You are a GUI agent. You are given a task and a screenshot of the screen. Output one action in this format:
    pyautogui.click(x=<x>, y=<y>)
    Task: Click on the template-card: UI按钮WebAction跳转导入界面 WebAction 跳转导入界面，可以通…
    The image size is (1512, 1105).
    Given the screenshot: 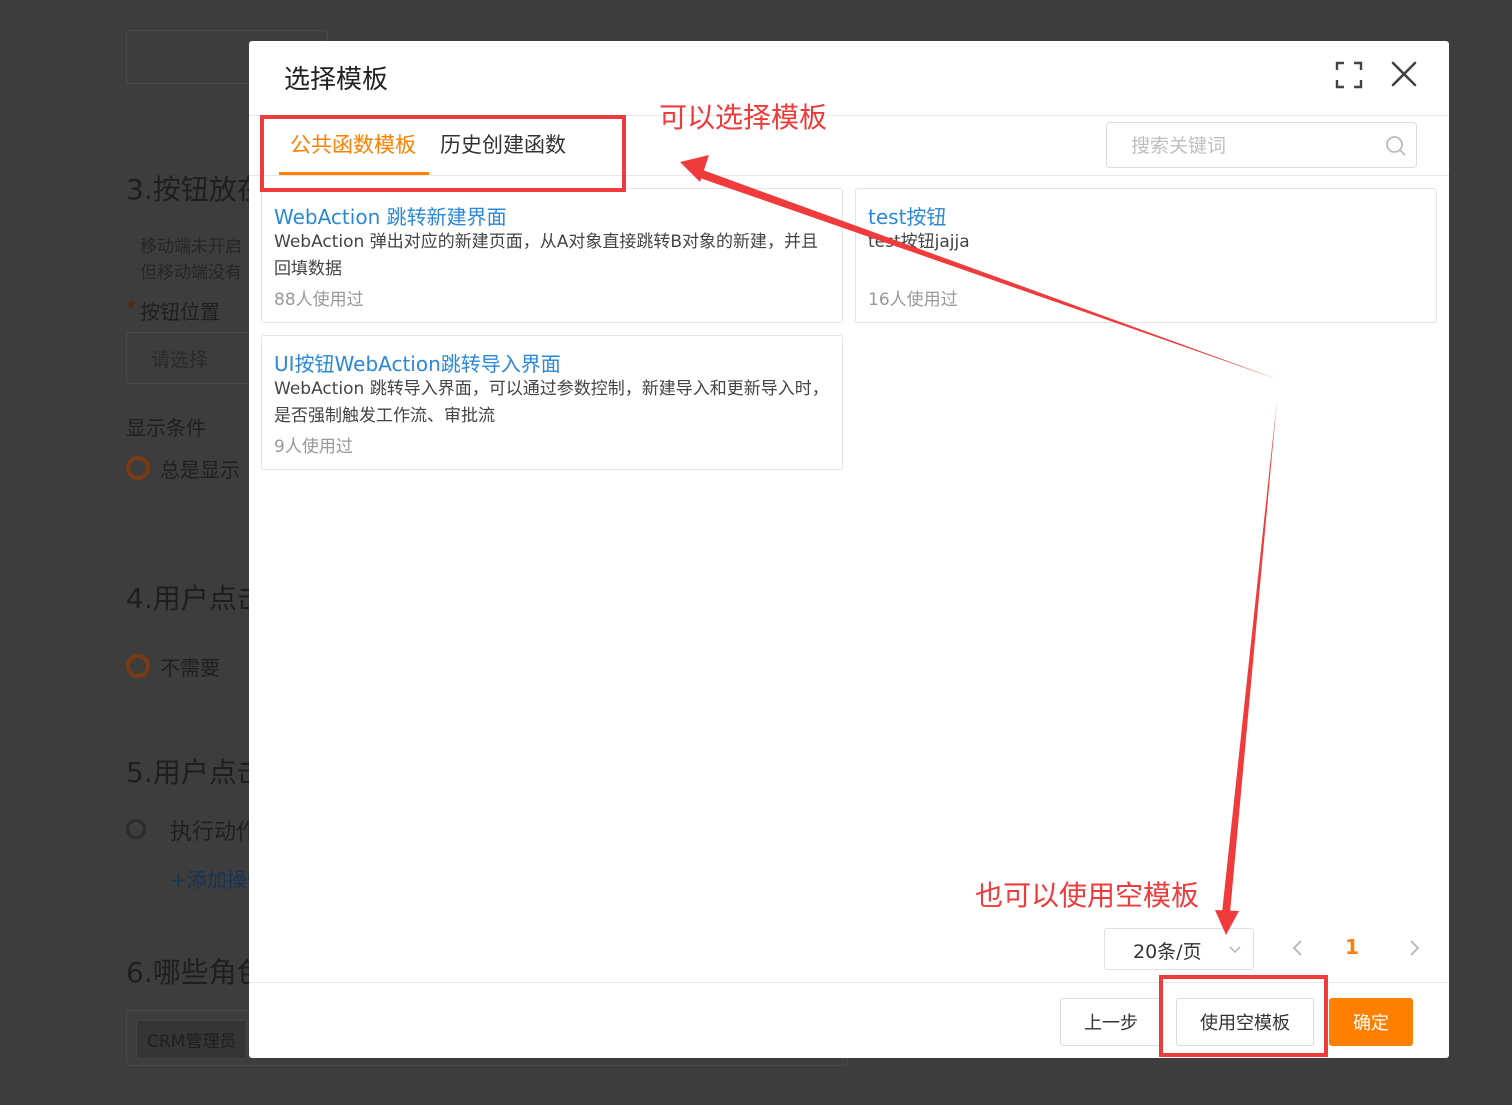 What is the action you would take?
    pyautogui.click(x=552, y=402)
    